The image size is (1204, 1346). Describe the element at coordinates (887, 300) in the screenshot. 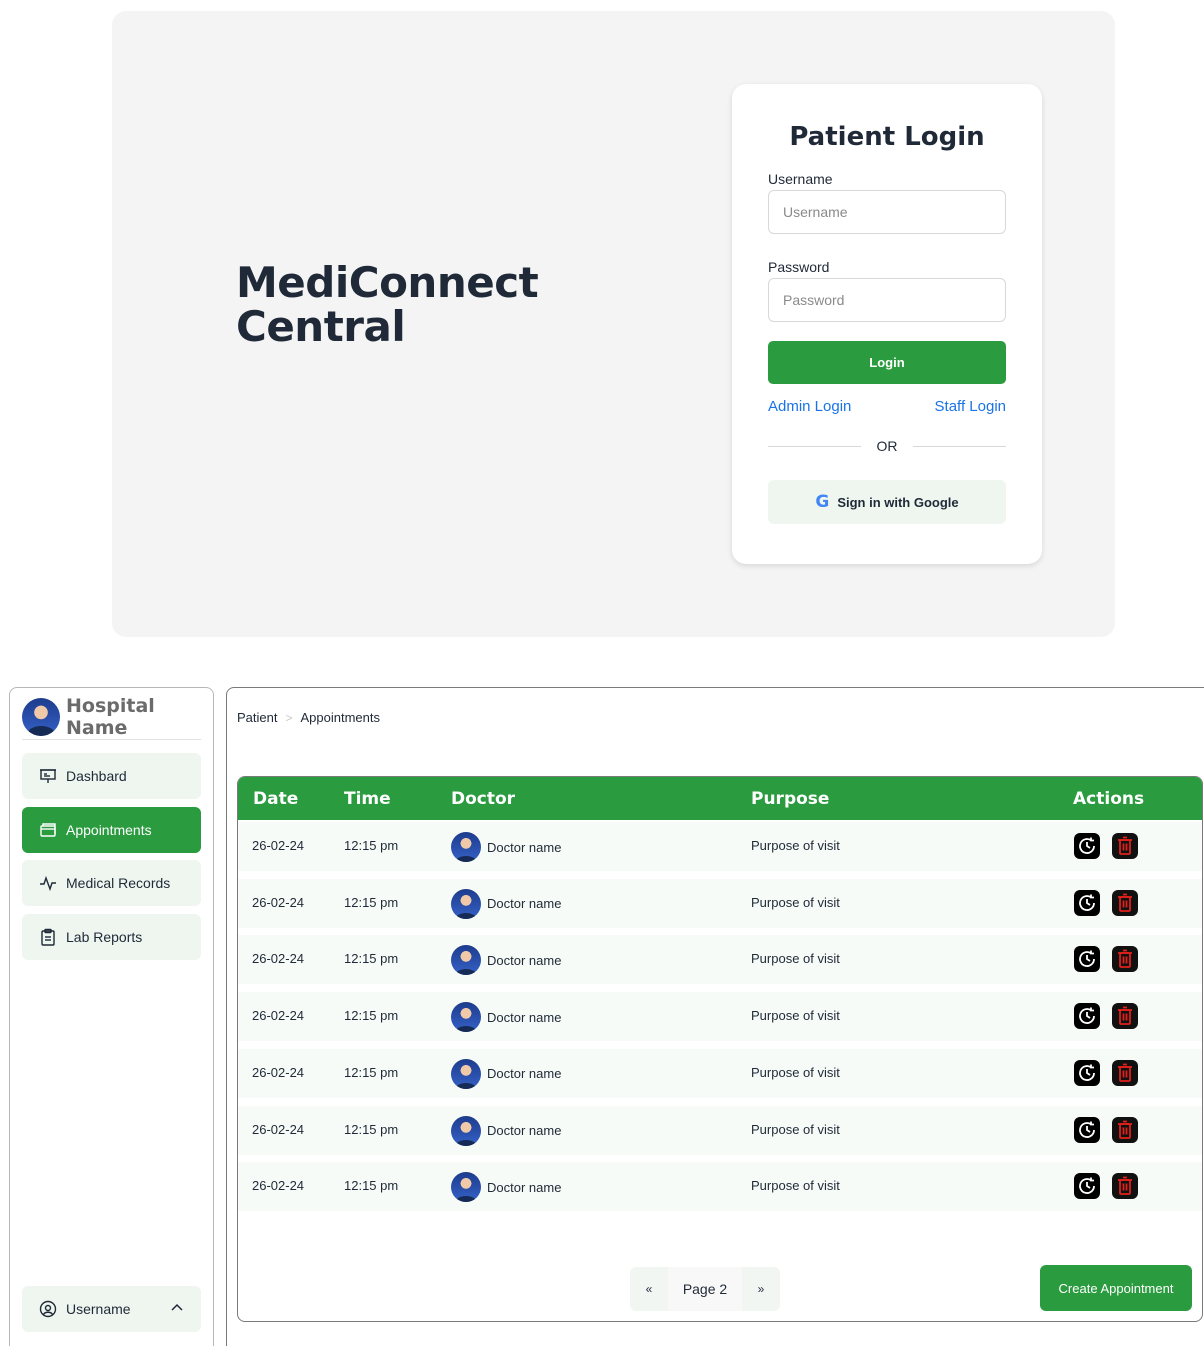

I see `password-input` at that location.